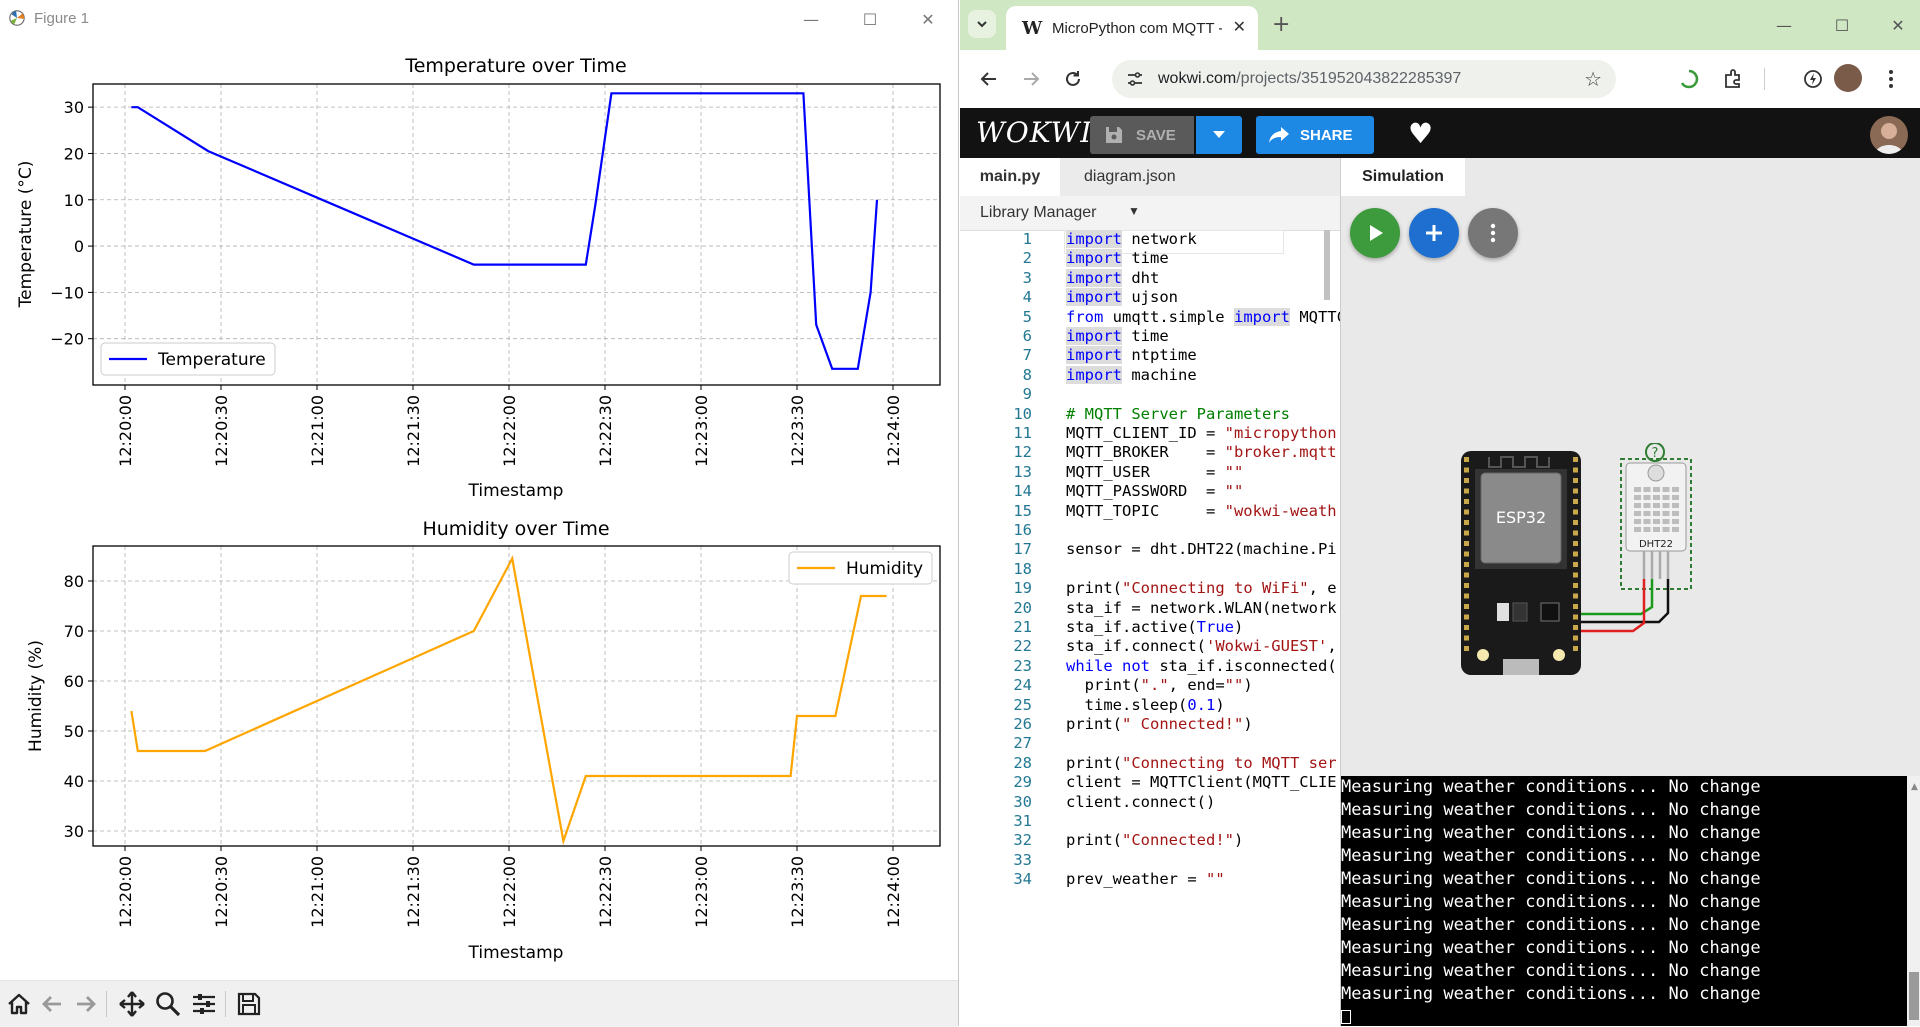 This screenshot has height=1027, width=1920. I want to click on esp32-board: ESP32, so click(1521, 563).